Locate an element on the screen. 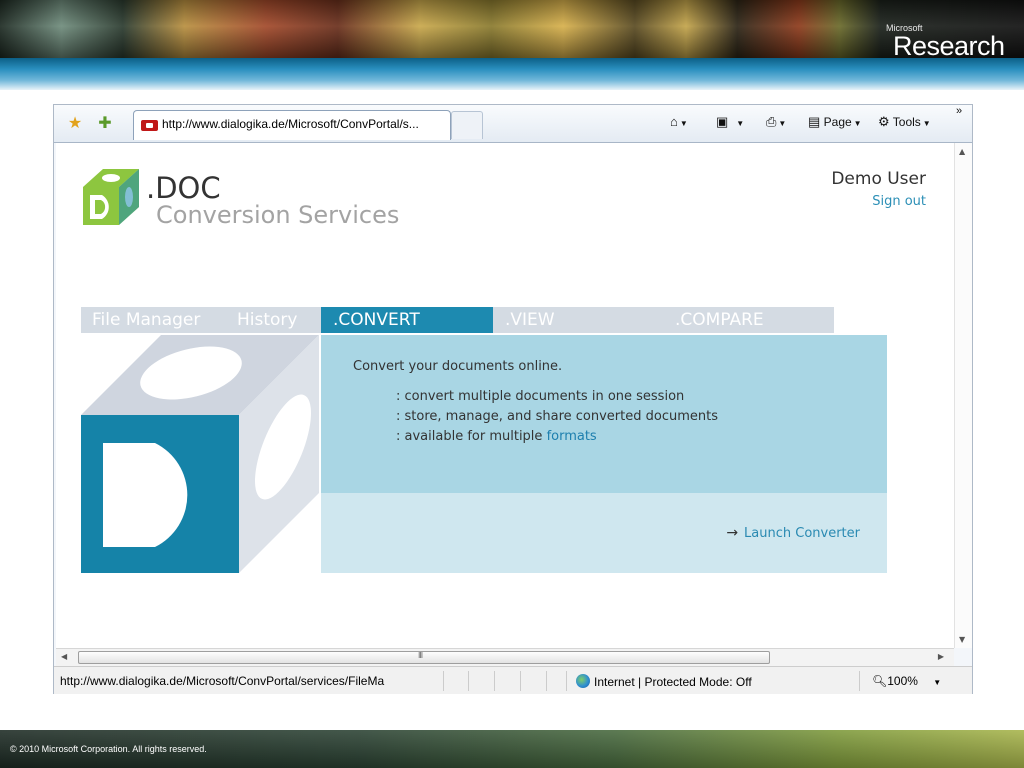  formats-link: formats is located at coordinates (572, 436).